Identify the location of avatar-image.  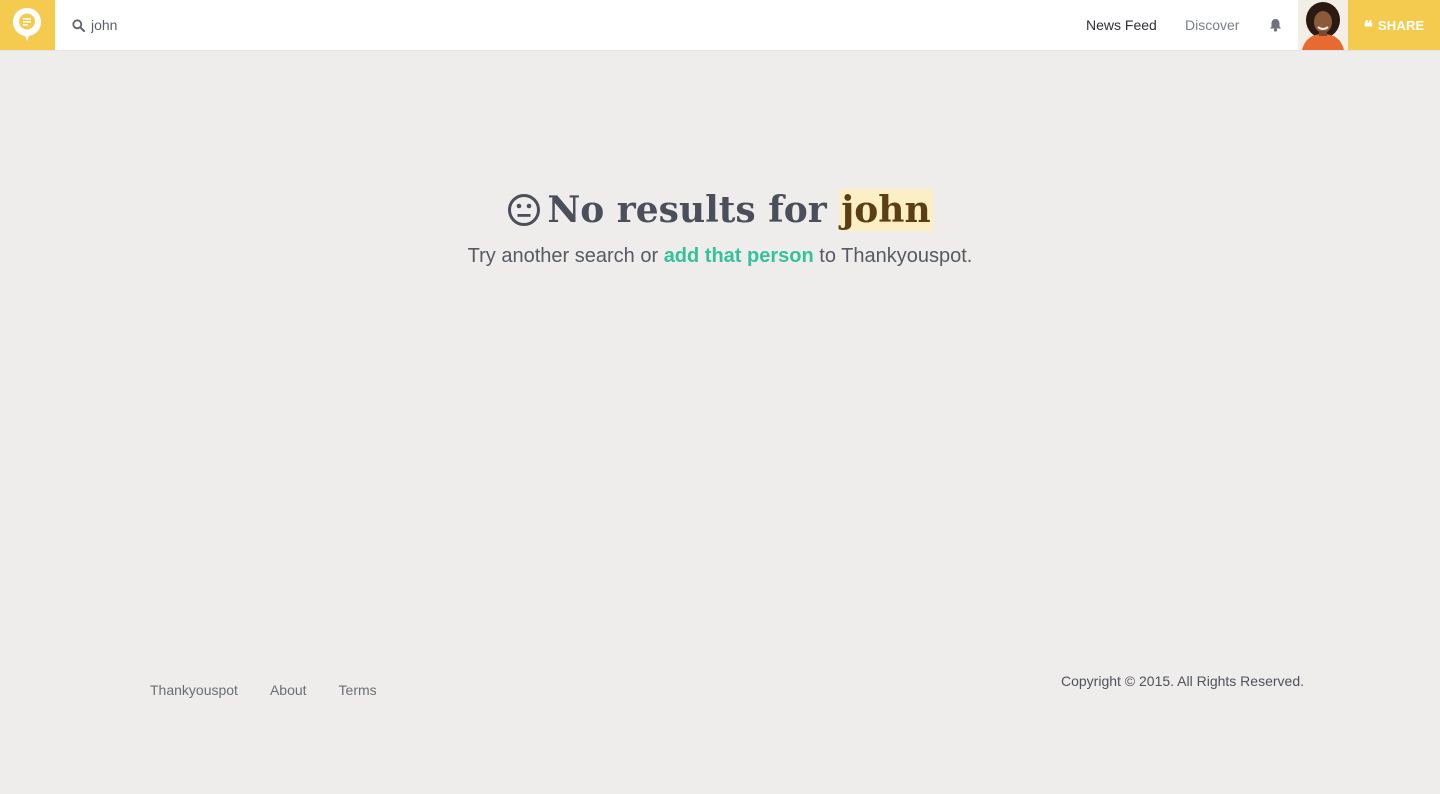
(1323, 25).